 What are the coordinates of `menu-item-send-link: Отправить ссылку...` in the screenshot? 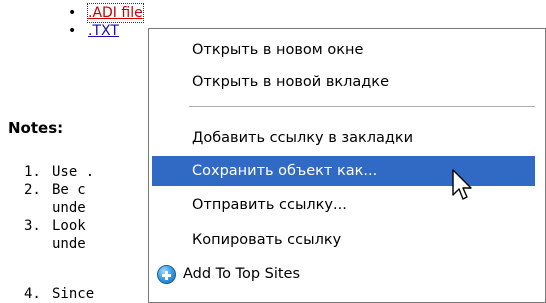 It's located at (343, 205).